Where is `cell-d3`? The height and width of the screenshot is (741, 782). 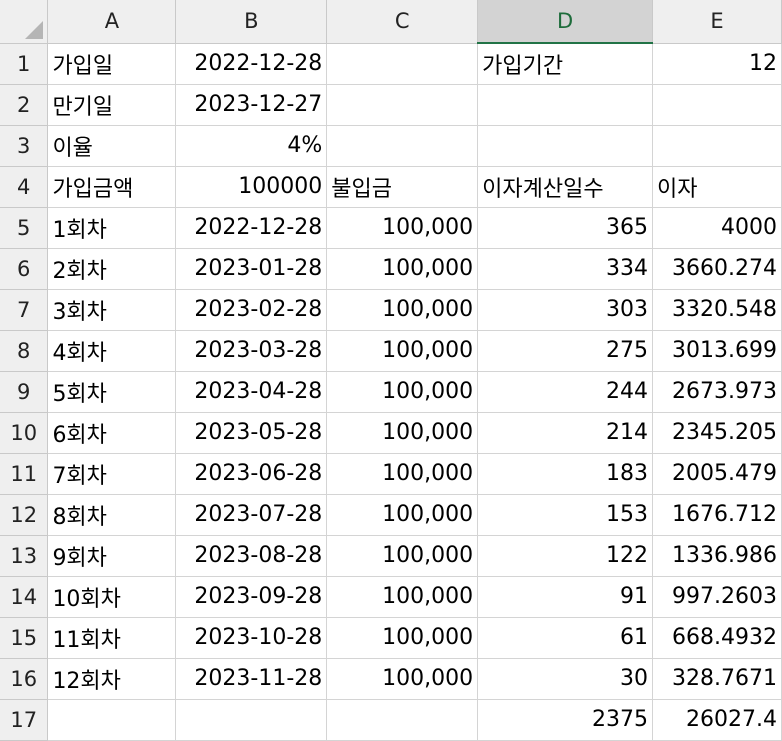
cell-d3 is located at coordinates (565, 146).